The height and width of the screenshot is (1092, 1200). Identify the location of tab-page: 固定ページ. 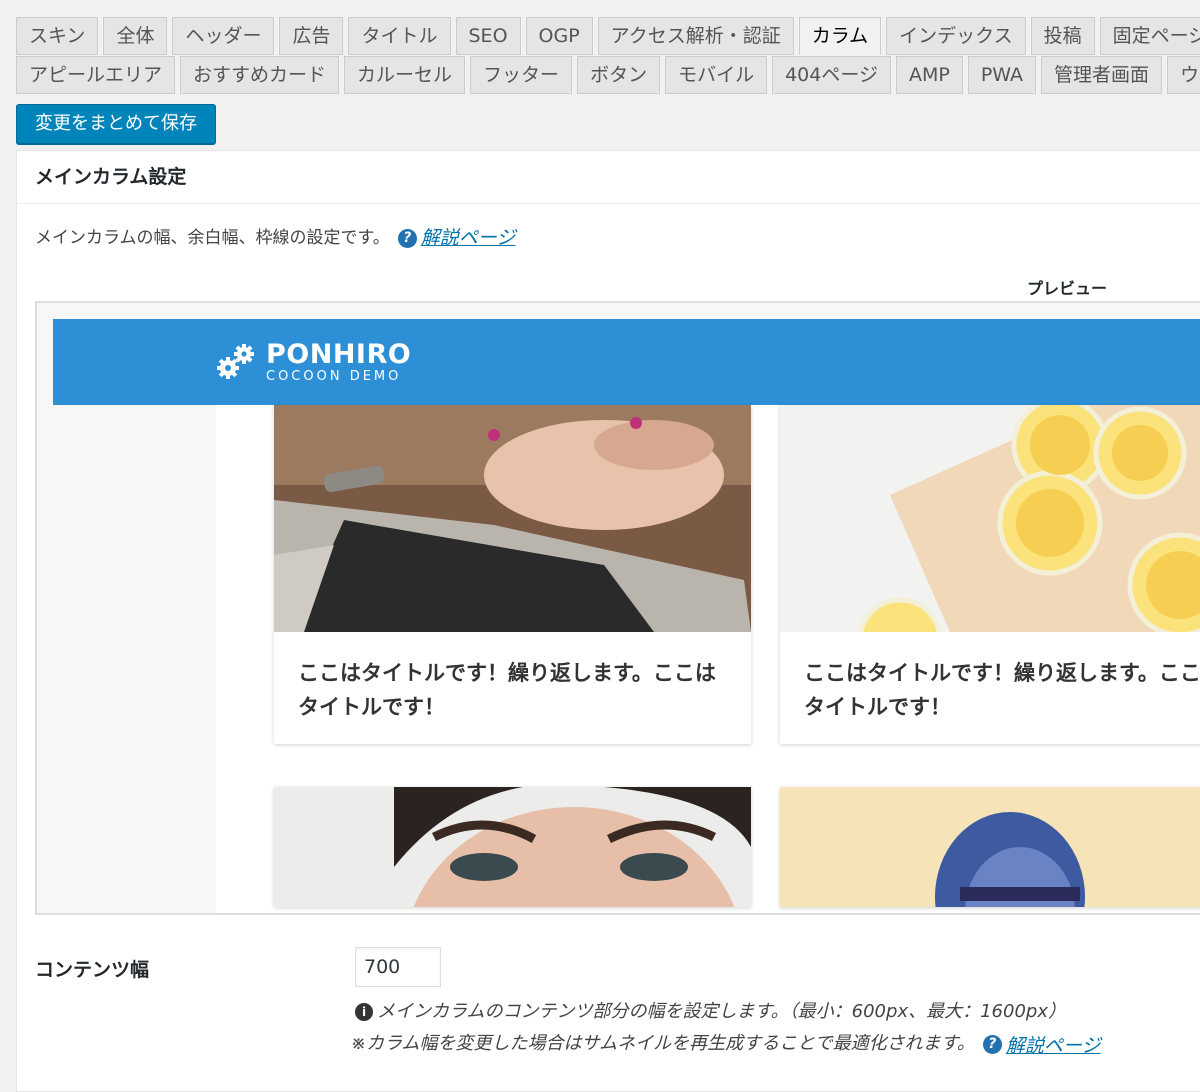
(1149, 36).